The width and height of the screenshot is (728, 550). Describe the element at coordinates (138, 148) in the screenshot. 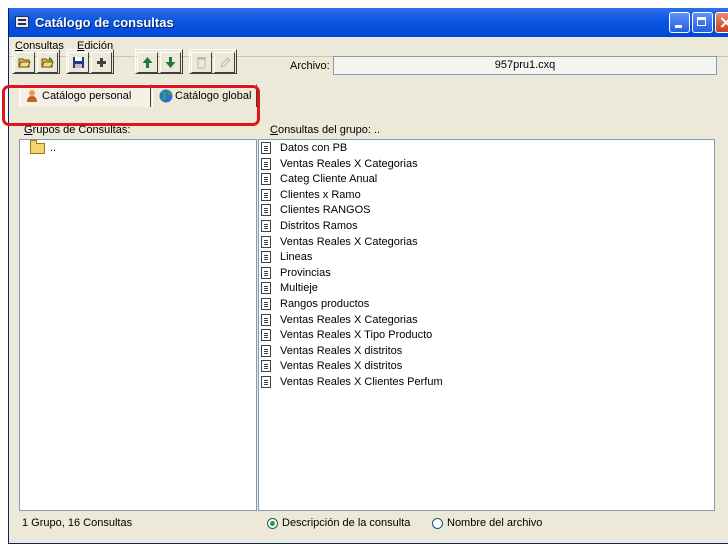

I see `list-item: ..` at that location.